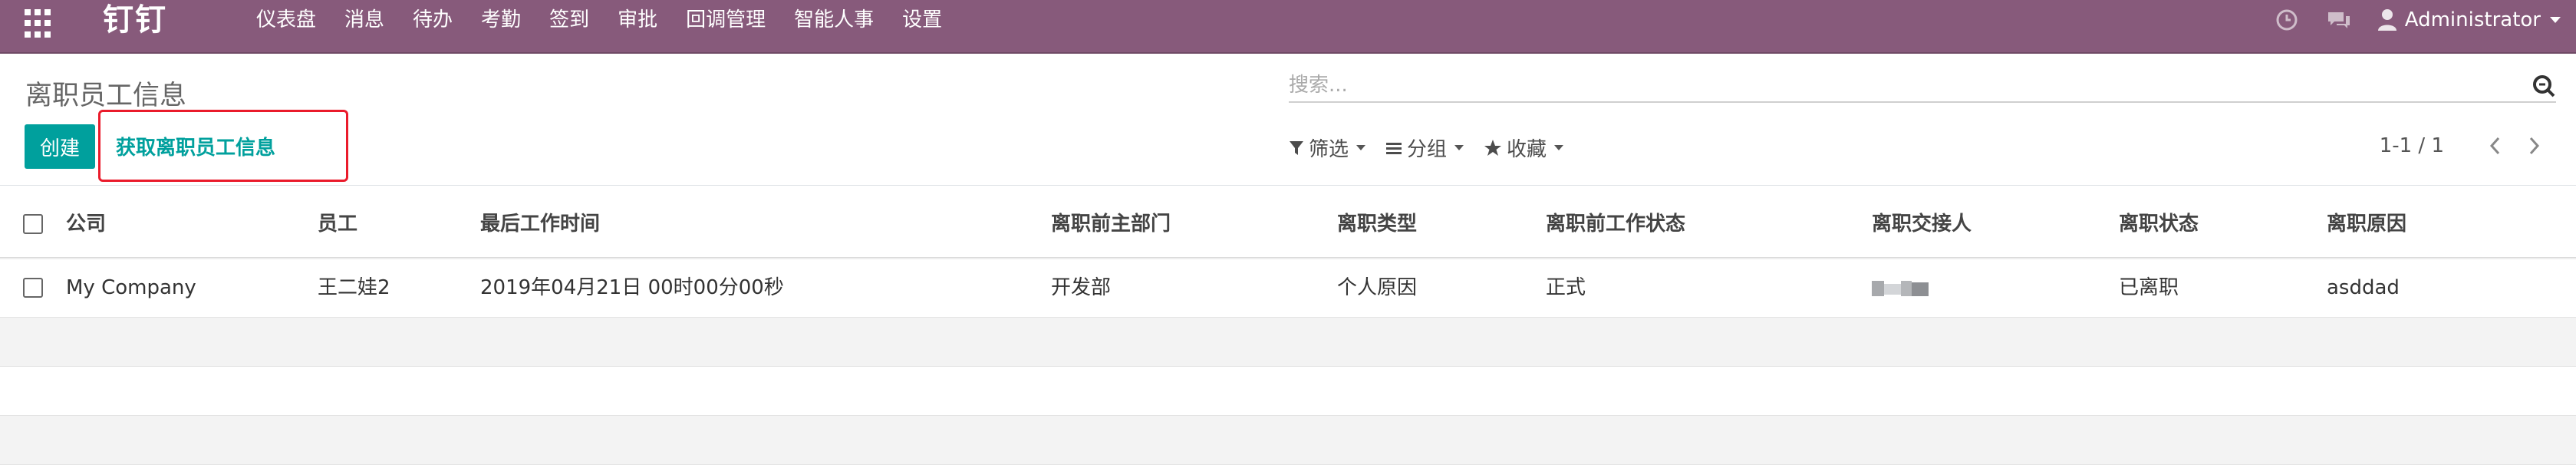  What do you see at coordinates (540, 224) in the screenshot?
I see `column-header-last-work-time: 最后工作时间` at bounding box center [540, 224].